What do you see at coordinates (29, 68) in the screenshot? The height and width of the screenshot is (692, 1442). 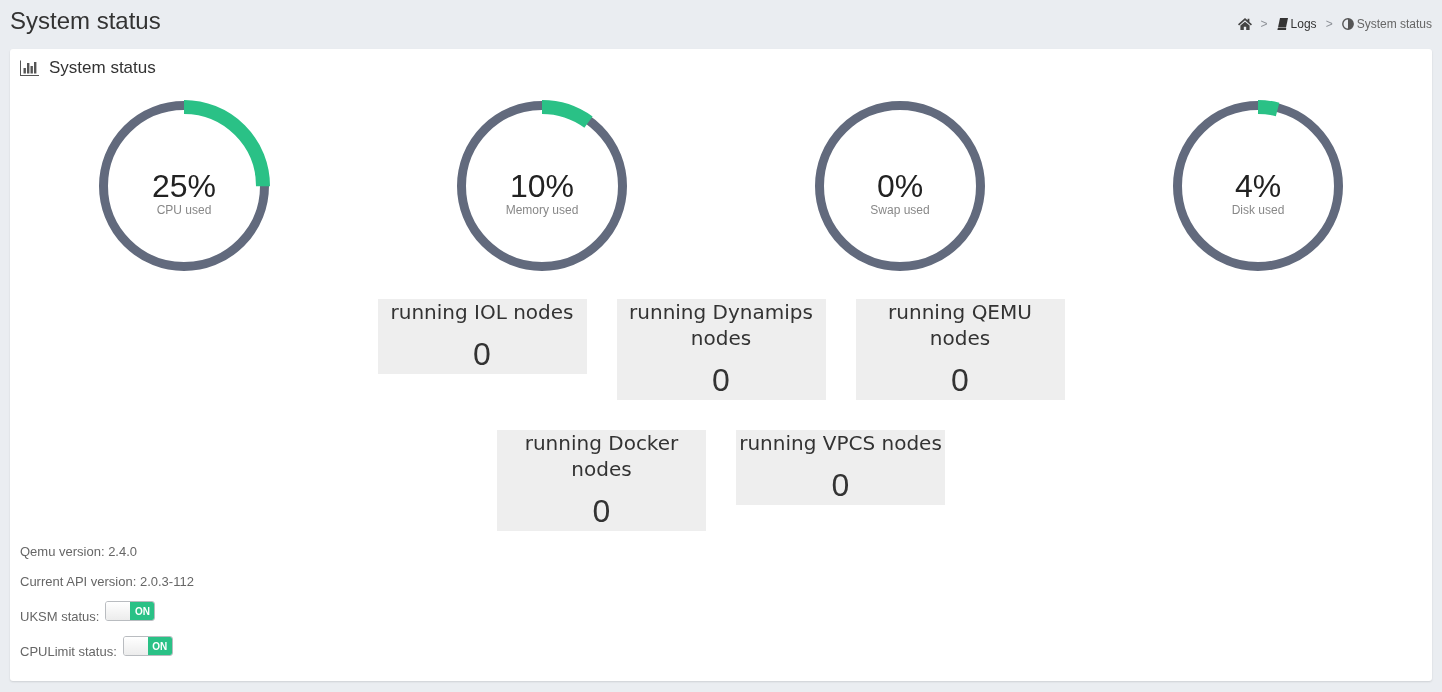 I see `bar-chart-icon` at bounding box center [29, 68].